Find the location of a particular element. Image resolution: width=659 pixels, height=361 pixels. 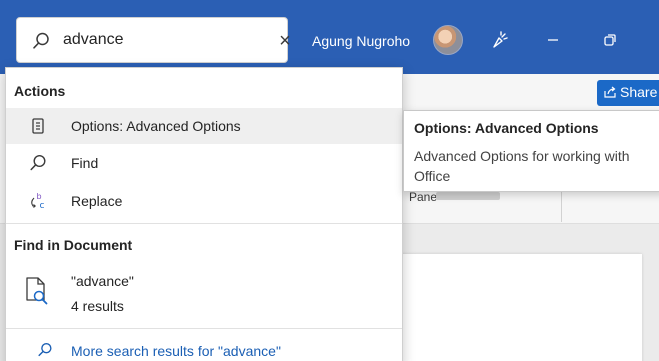

pane-label: Pane is located at coordinates (423, 197).